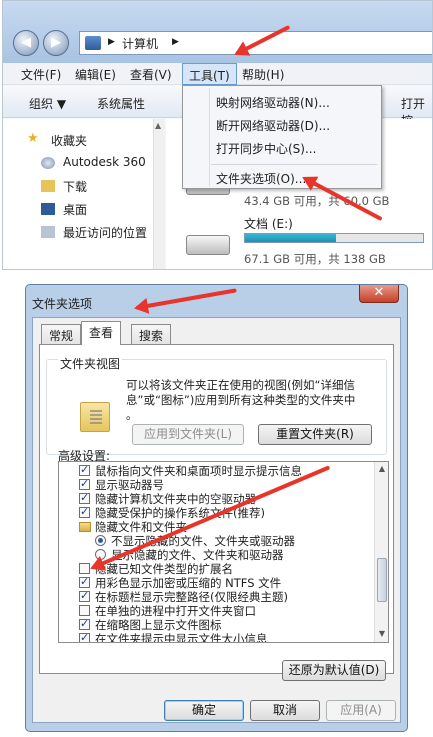  Describe the element at coordinates (382, 634) in the screenshot. I see `scroll-down-icon: ▼` at that location.